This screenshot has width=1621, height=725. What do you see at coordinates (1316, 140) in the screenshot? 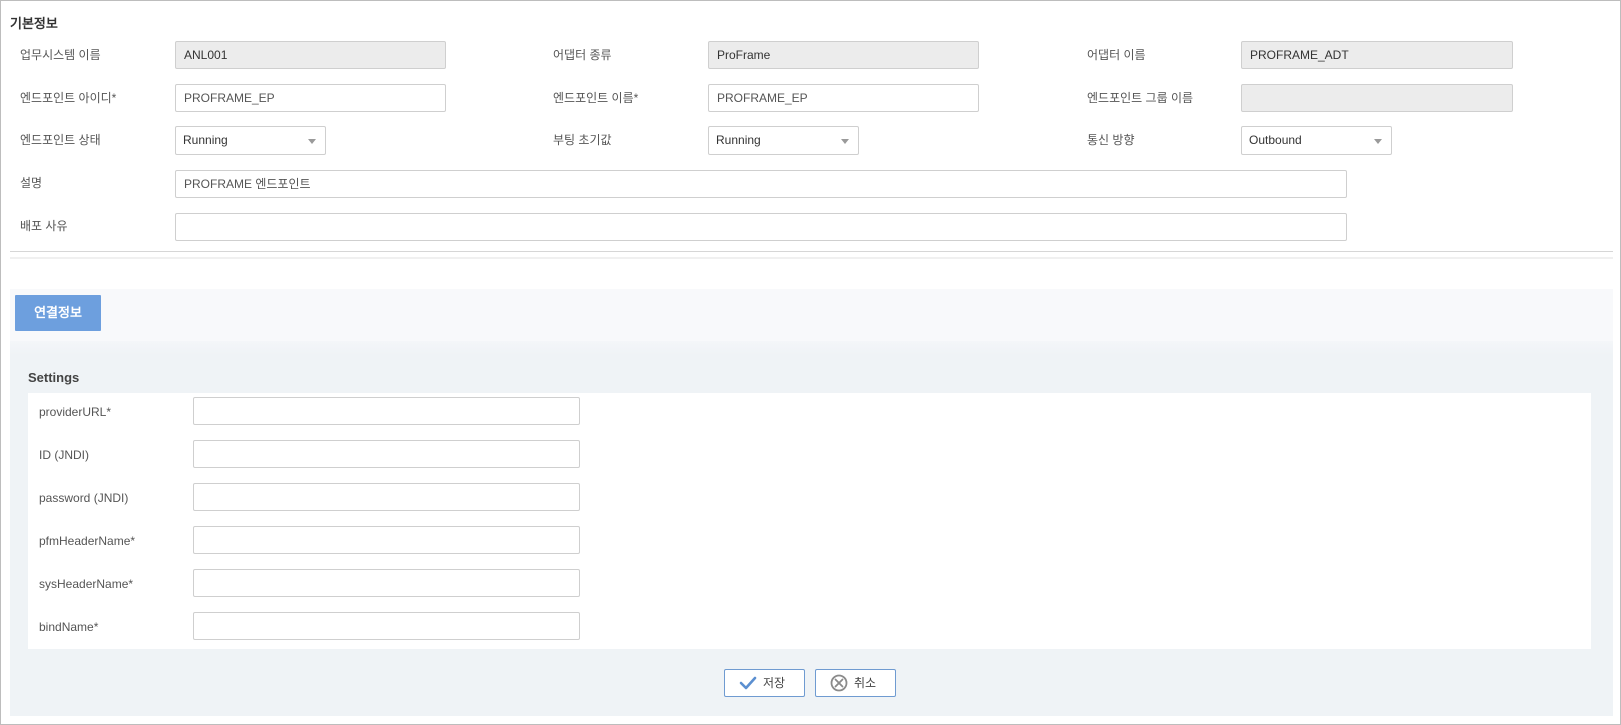
I see `communication-direction-select: Outbound` at bounding box center [1316, 140].